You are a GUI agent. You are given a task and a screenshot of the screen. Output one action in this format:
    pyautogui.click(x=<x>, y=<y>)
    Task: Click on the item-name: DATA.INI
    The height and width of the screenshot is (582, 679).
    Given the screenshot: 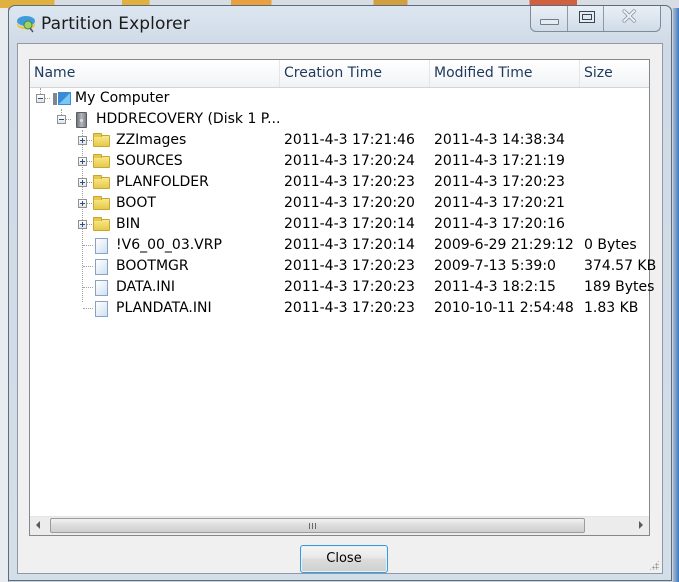 What is the action you would take?
    pyautogui.click(x=146, y=287)
    